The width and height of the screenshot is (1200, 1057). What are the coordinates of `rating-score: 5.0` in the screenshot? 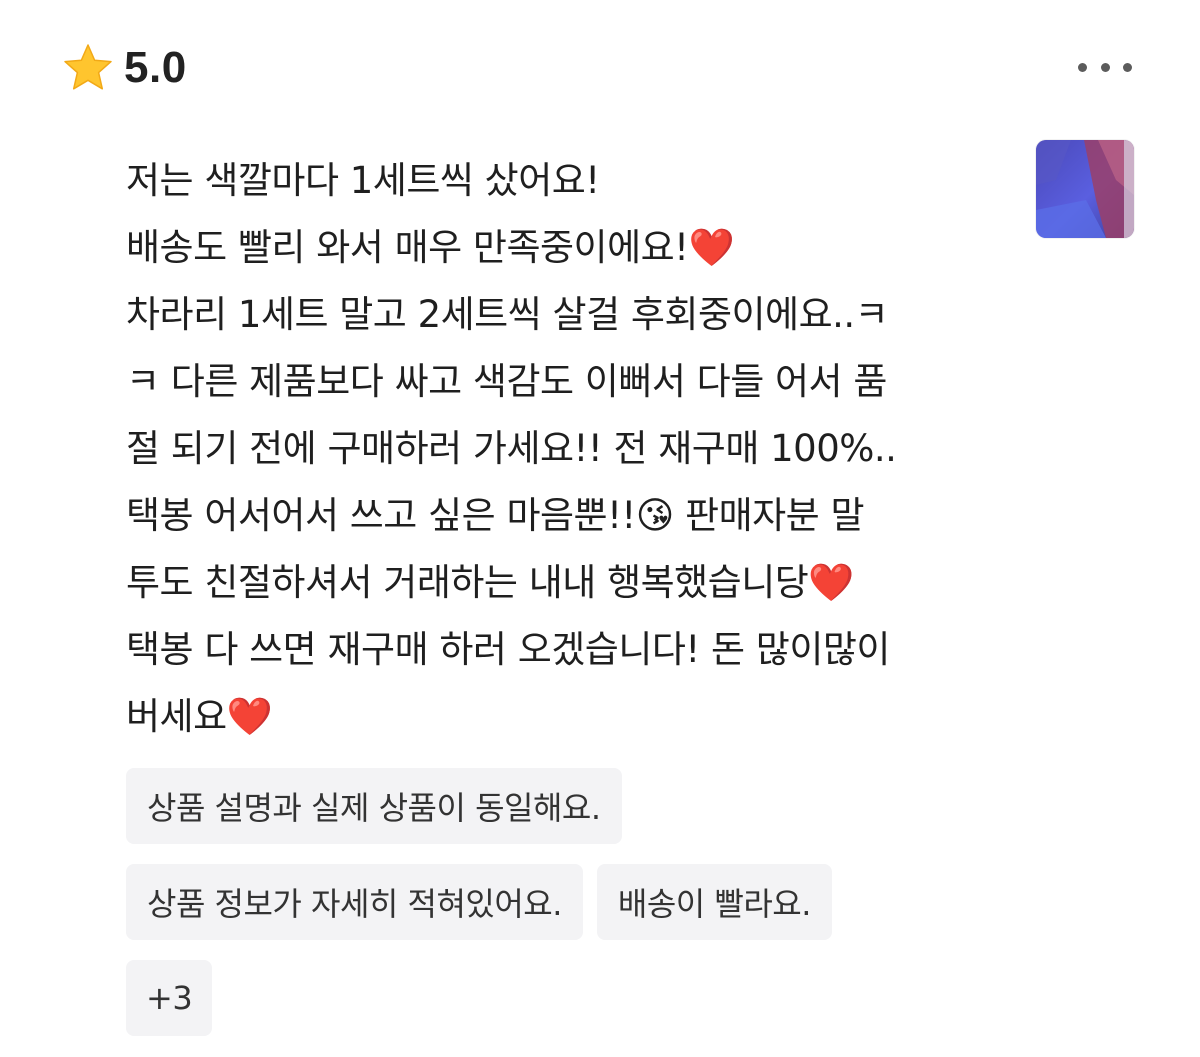 It's located at (155, 67).